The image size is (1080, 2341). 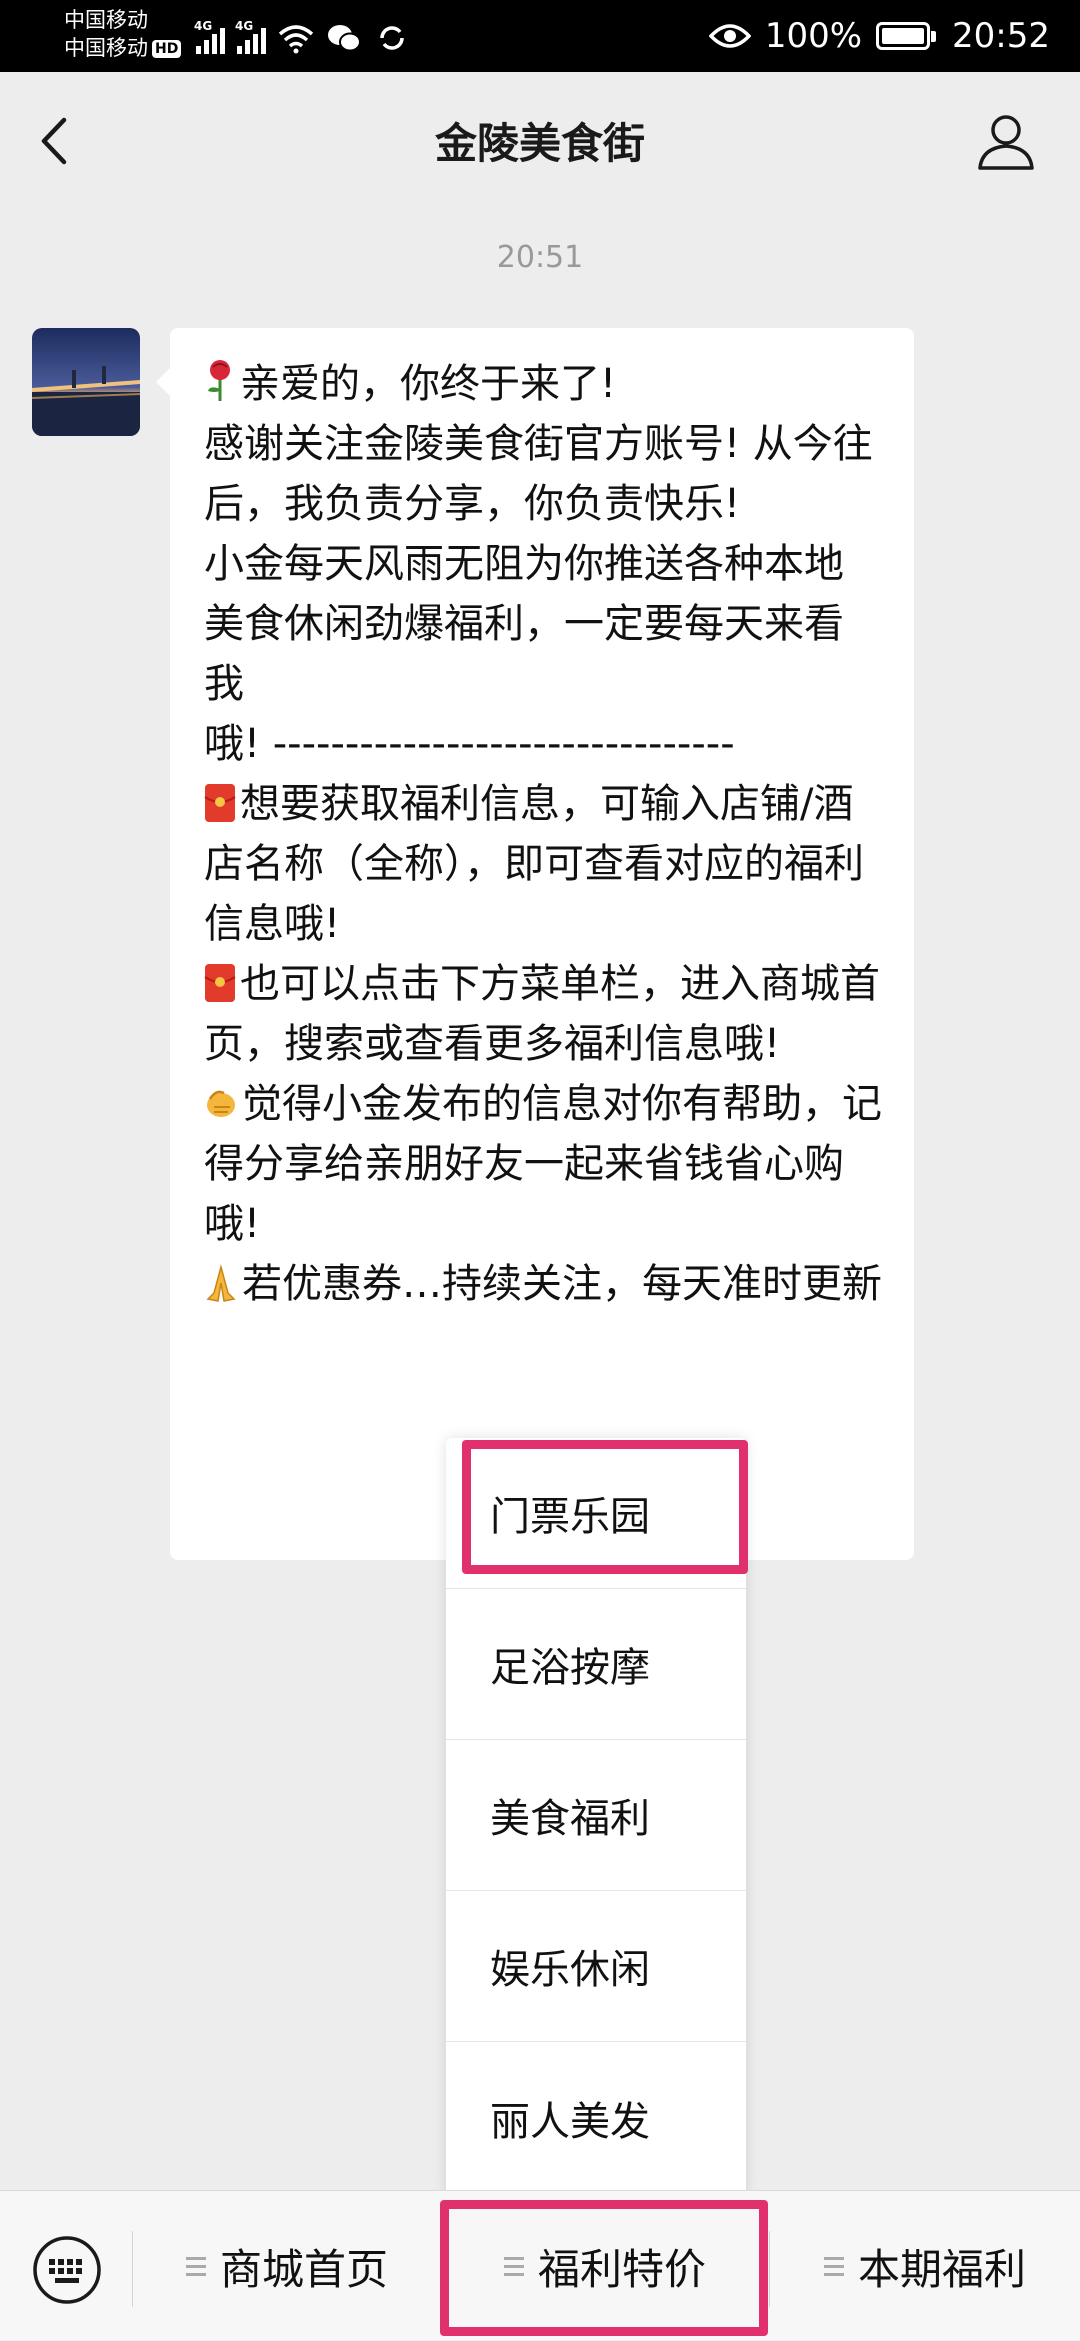 I want to click on avatar, so click(x=86, y=382).